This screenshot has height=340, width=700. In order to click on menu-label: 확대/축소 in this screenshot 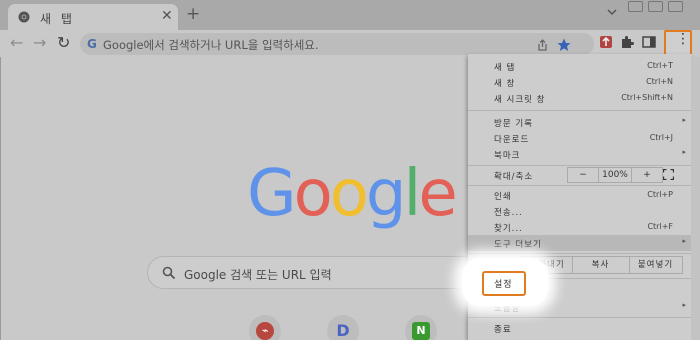, I will do `click(514, 177)`.